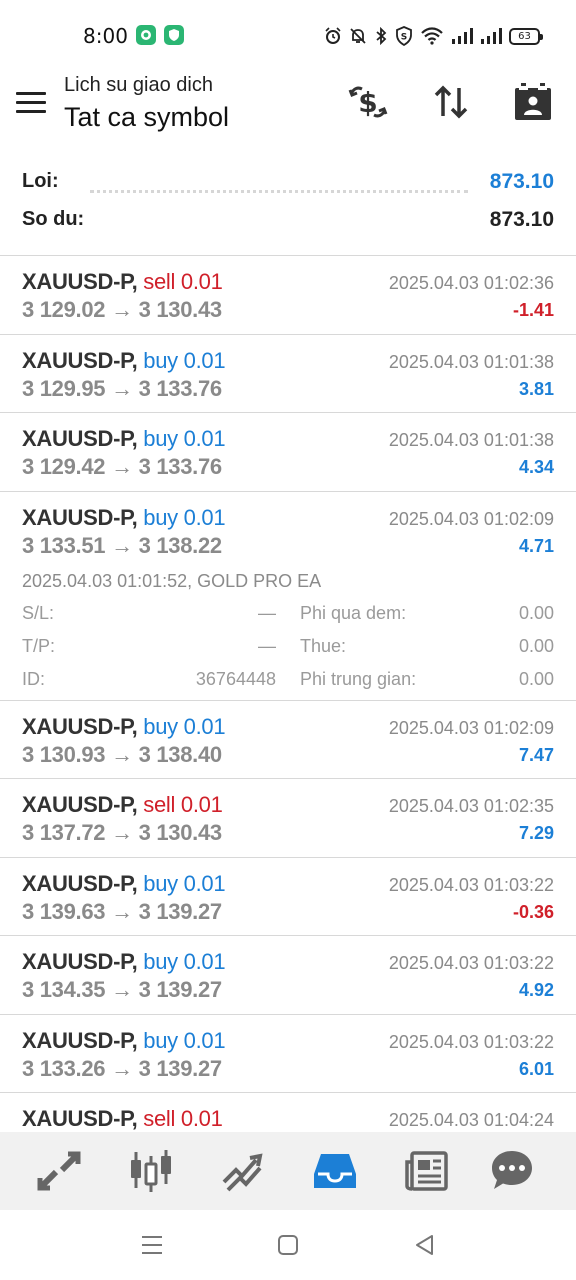 The height and width of the screenshot is (1280, 576). What do you see at coordinates (536, 678) in the screenshot?
I see `commission-value: 0.00` at bounding box center [536, 678].